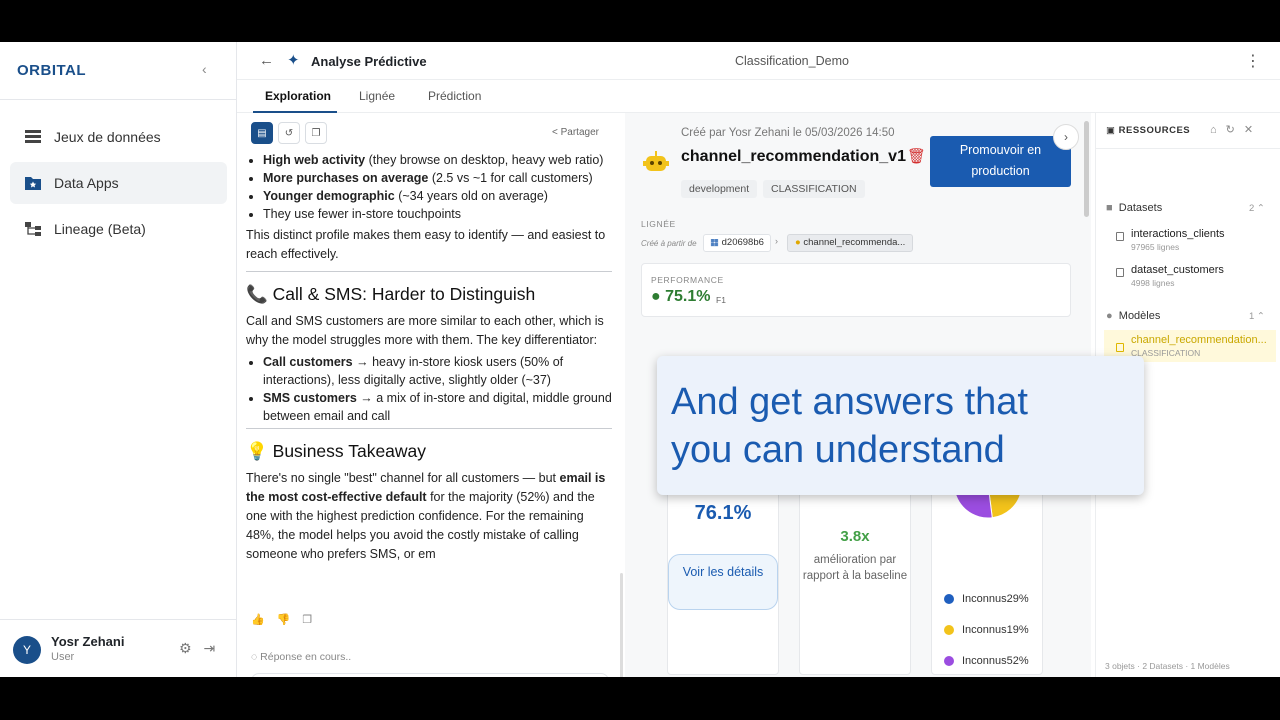  What do you see at coordinates (33, 229) in the screenshot?
I see `lineage-icon` at bounding box center [33, 229].